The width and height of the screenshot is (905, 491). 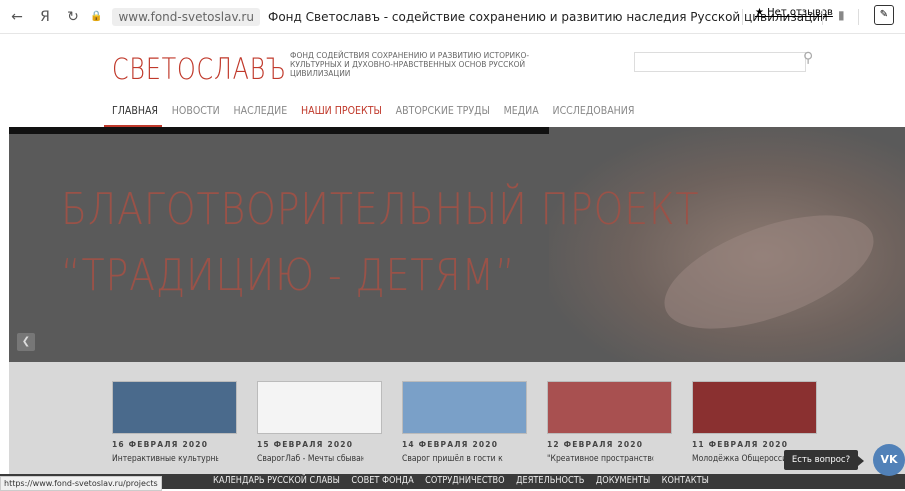 What do you see at coordinates (808, 58) in the screenshot?
I see `search-icon: ⚲` at bounding box center [808, 58].